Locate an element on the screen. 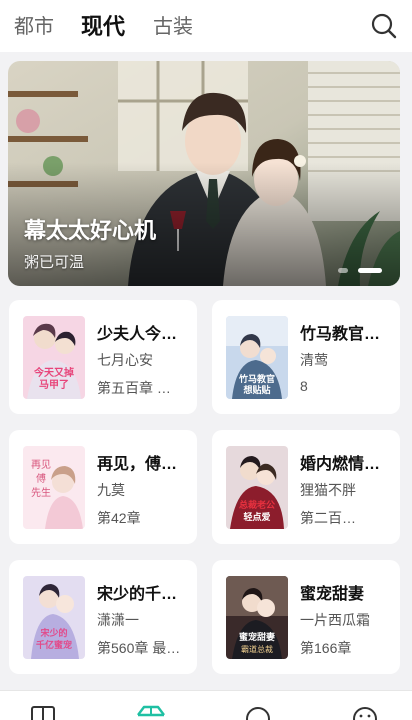 The width and height of the screenshot is (412, 720). book-author: 七月心安 is located at coordinates (125, 360).